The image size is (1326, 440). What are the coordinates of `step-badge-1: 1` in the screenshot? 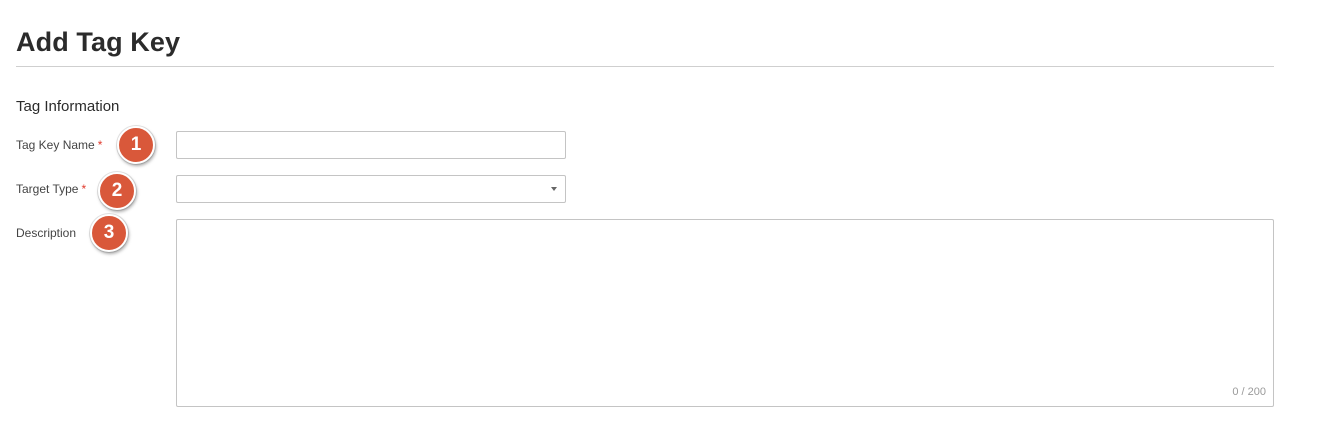 It's located at (136, 145).